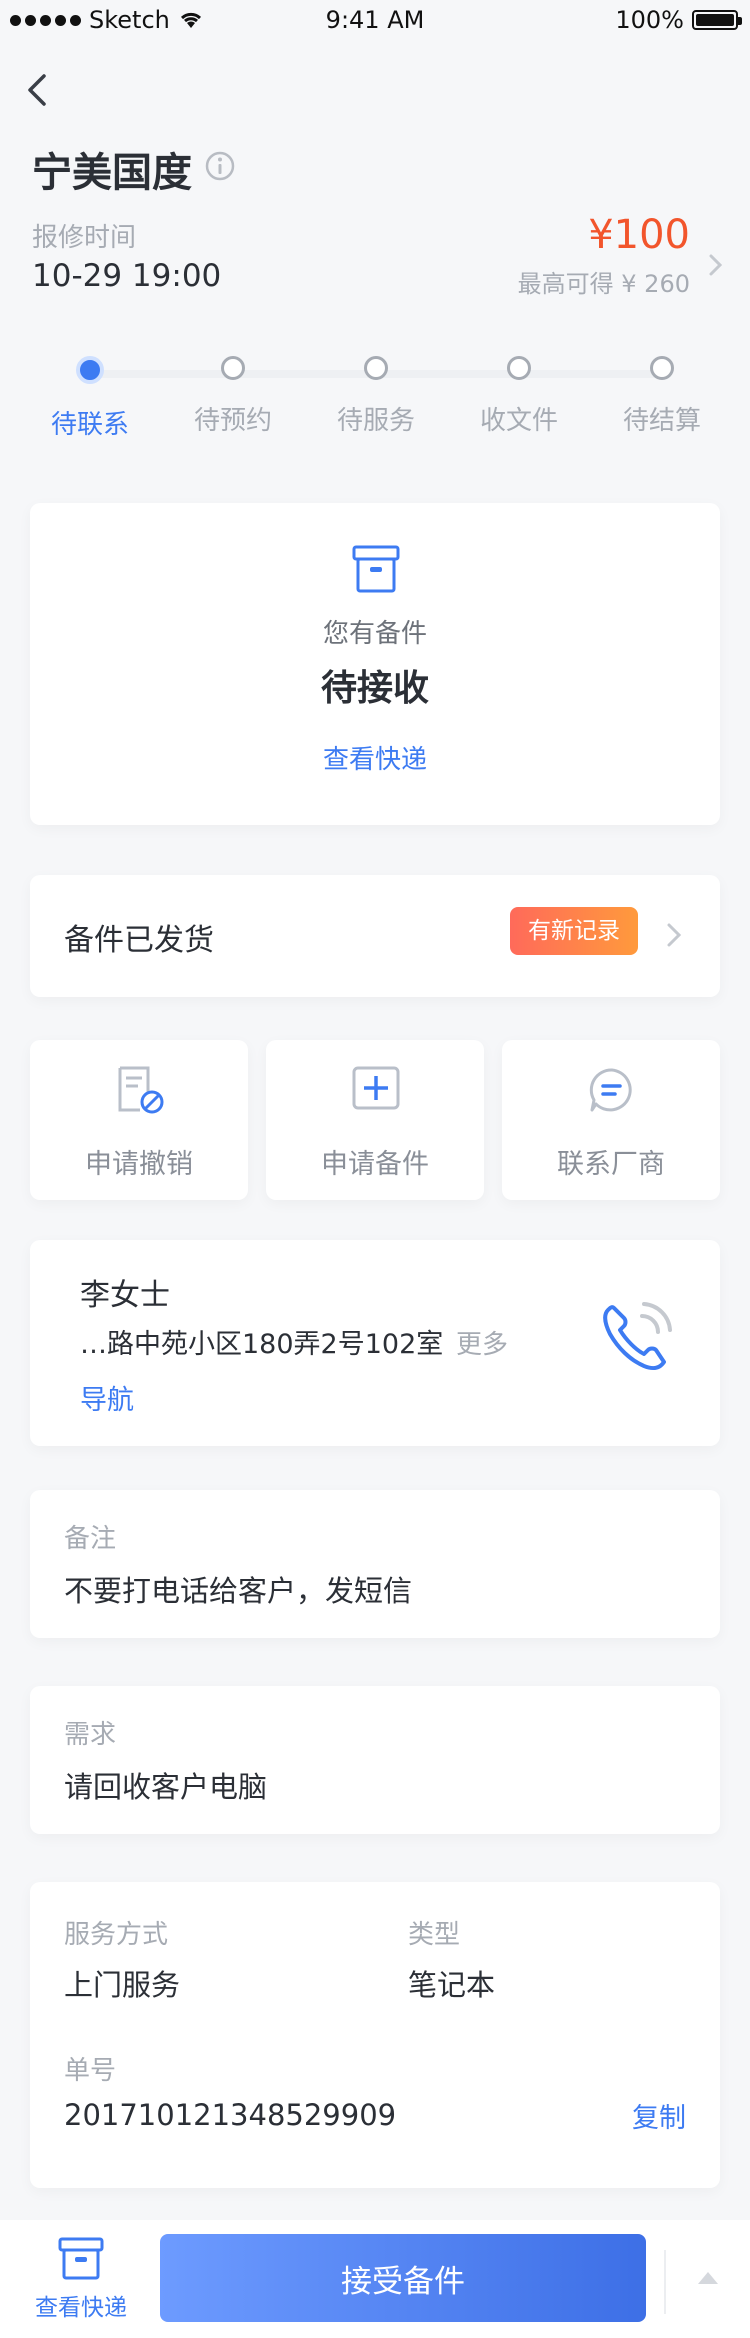 The height and width of the screenshot is (2338, 750). Describe the element at coordinates (116, 1935) in the screenshot. I see `service-mode-label: 服务方式` at that location.